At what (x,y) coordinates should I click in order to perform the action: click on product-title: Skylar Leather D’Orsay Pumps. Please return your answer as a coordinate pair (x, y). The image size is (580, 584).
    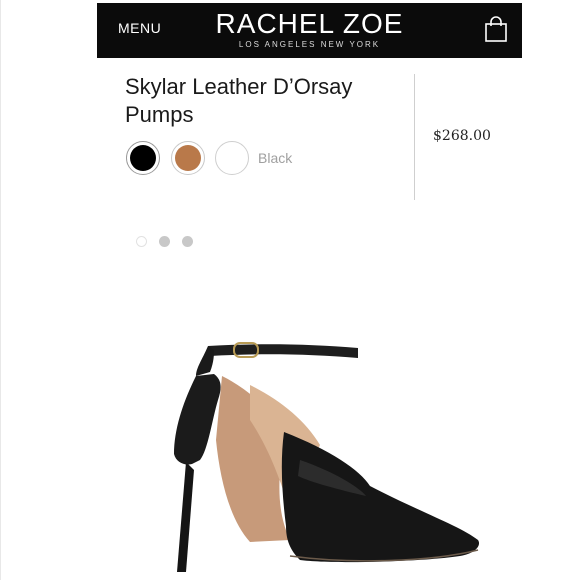
    Looking at the image, I should click on (239, 100).